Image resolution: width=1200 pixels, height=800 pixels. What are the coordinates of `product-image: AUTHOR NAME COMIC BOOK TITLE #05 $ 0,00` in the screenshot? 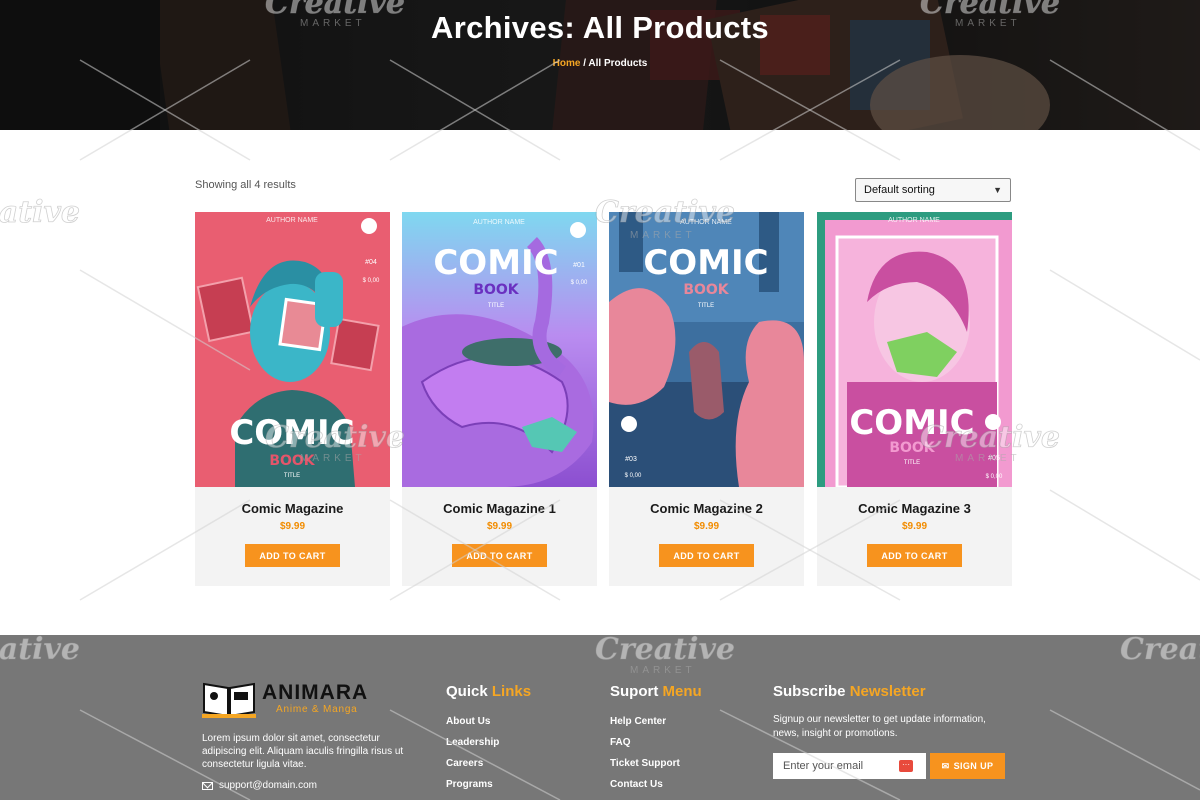 It's located at (914, 349).